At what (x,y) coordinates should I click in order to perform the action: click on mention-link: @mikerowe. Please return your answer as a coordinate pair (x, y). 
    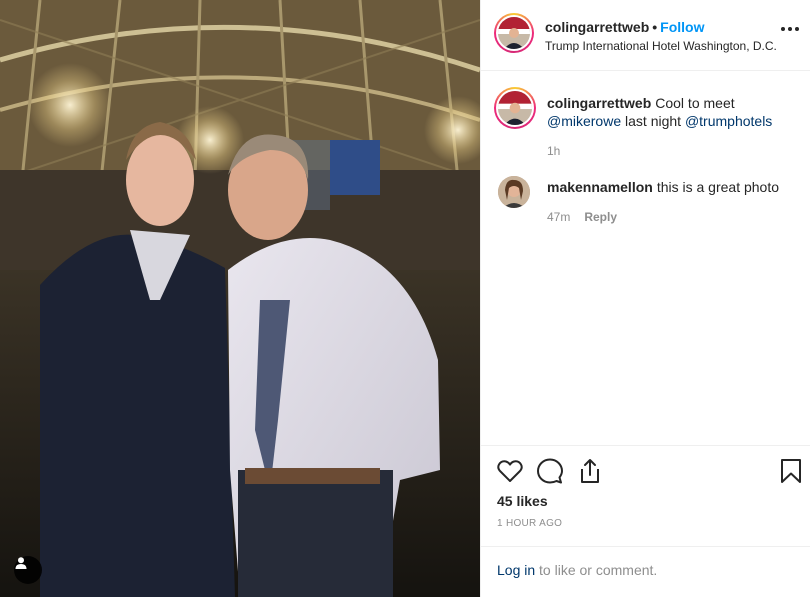
    Looking at the image, I should click on (584, 121).